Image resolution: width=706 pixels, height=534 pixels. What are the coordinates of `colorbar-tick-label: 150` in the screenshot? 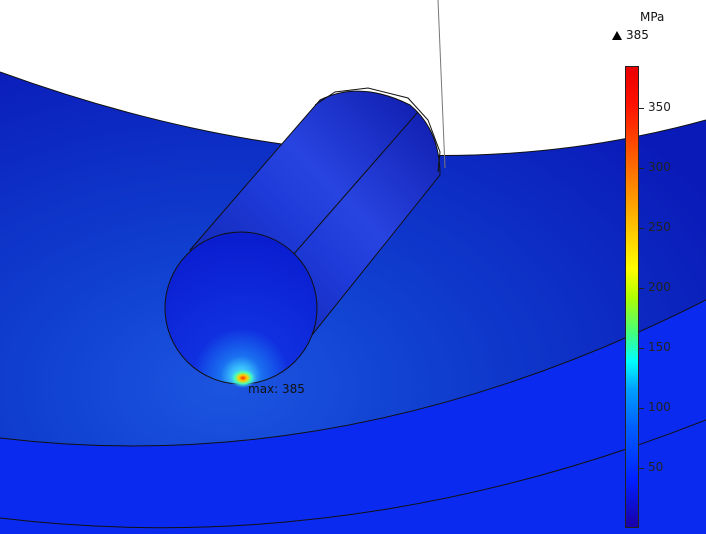 It's located at (659, 347).